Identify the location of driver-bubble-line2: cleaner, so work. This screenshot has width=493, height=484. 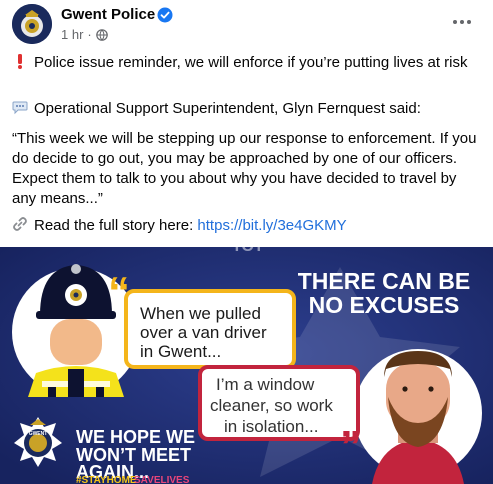
(271, 405).